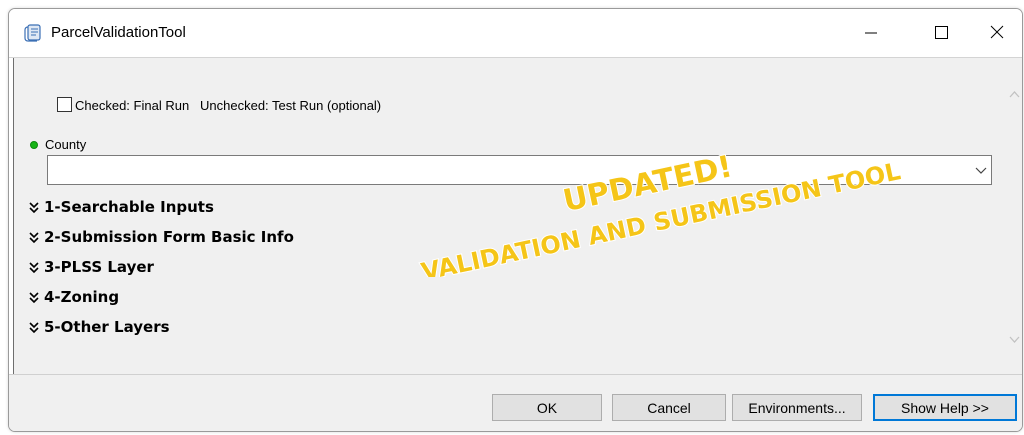  What do you see at coordinates (997, 33) in the screenshot?
I see `close-icon` at bounding box center [997, 33].